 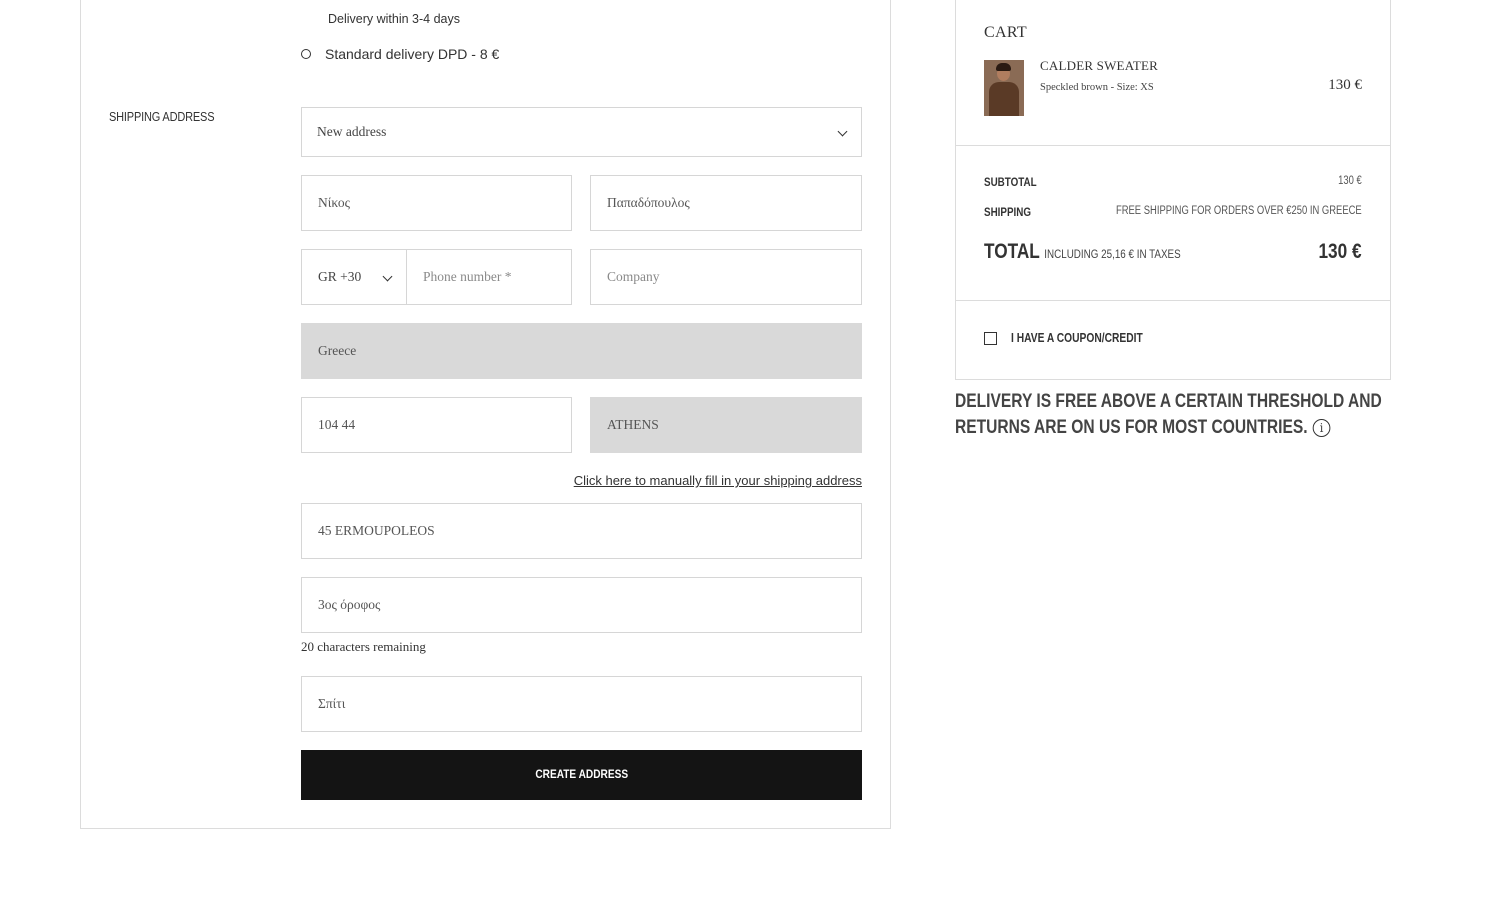 I want to click on company-field, so click(x=726, y=277).